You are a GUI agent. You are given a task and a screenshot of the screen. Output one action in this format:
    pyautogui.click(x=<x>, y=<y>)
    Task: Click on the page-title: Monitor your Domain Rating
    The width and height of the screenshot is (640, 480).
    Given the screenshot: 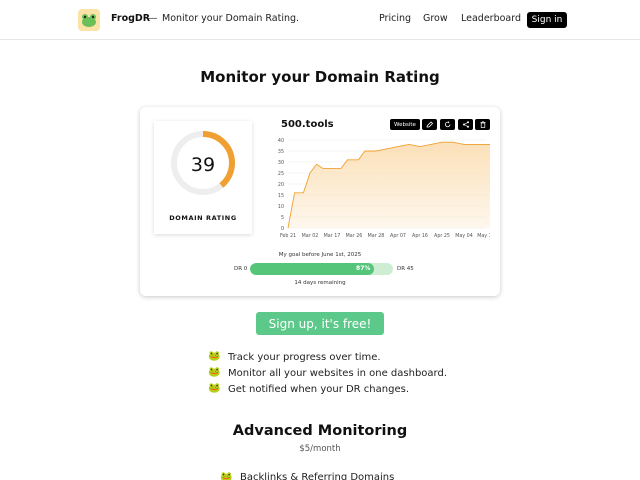 What is the action you would take?
    pyautogui.click(x=320, y=77)
    